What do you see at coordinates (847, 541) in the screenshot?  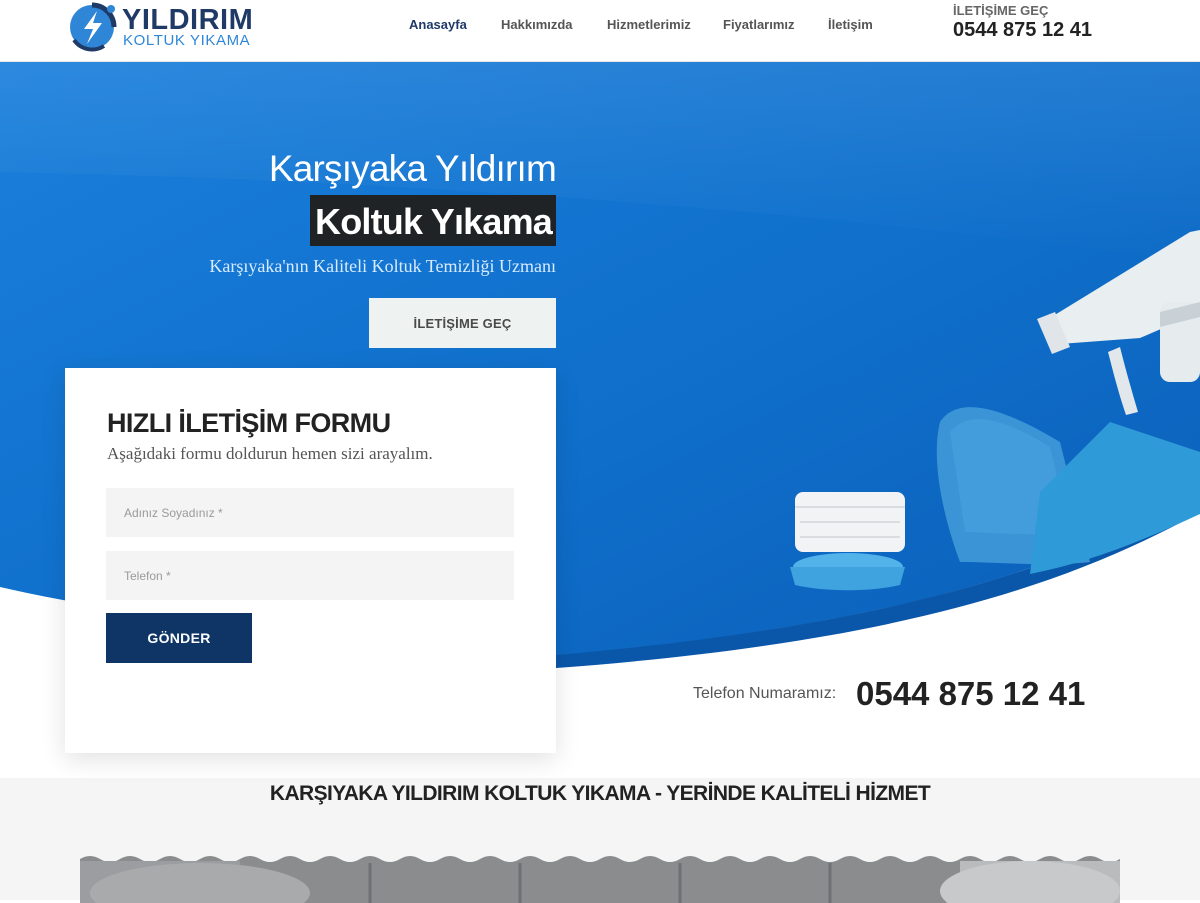 I see `cleaning-brush-icon` at bounding box center [847, 541].